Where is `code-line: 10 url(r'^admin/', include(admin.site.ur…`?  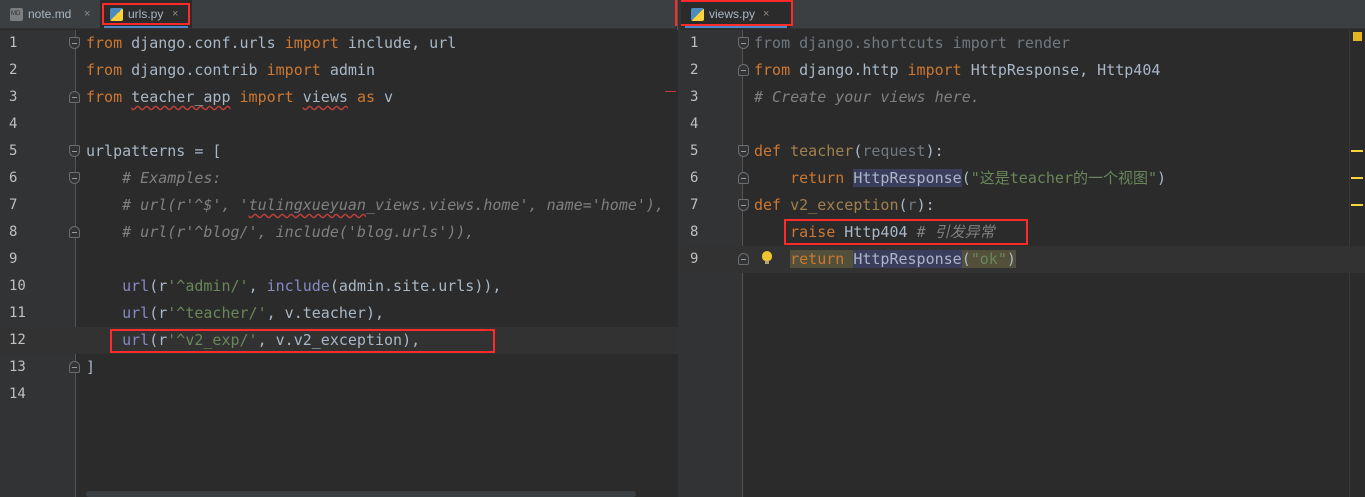 code-line: 10 url(r'^admin/', include(admin.site.ur… is located at coordinates (339, 286).